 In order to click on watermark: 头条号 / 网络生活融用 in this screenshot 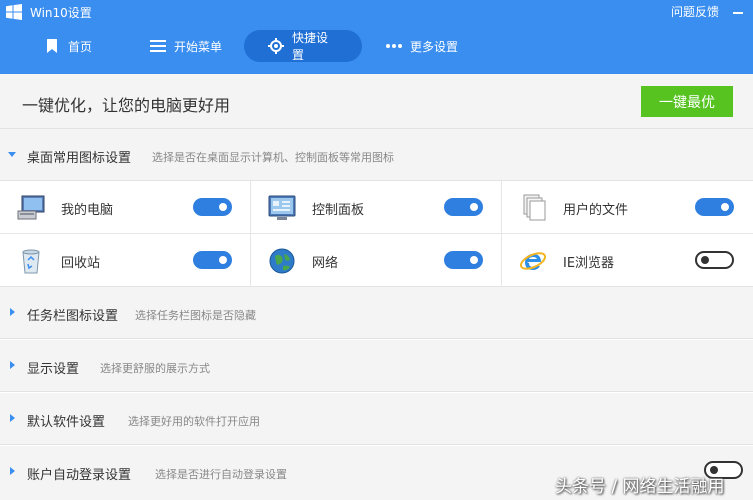, I will do `click(640, 487)`.